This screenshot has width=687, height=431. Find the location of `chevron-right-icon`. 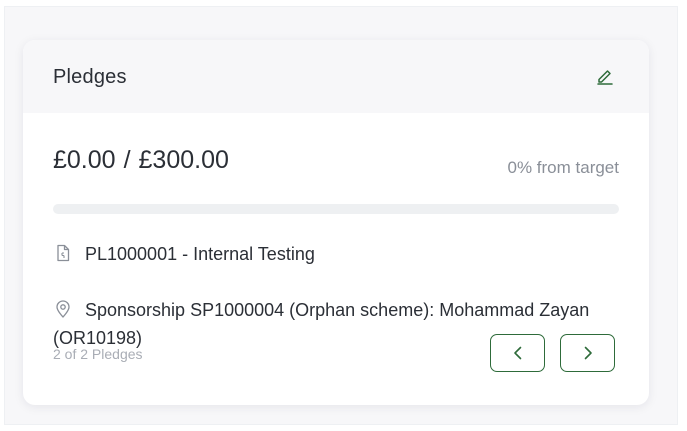

chevron-right-icon is located at coordinates (588, 353).